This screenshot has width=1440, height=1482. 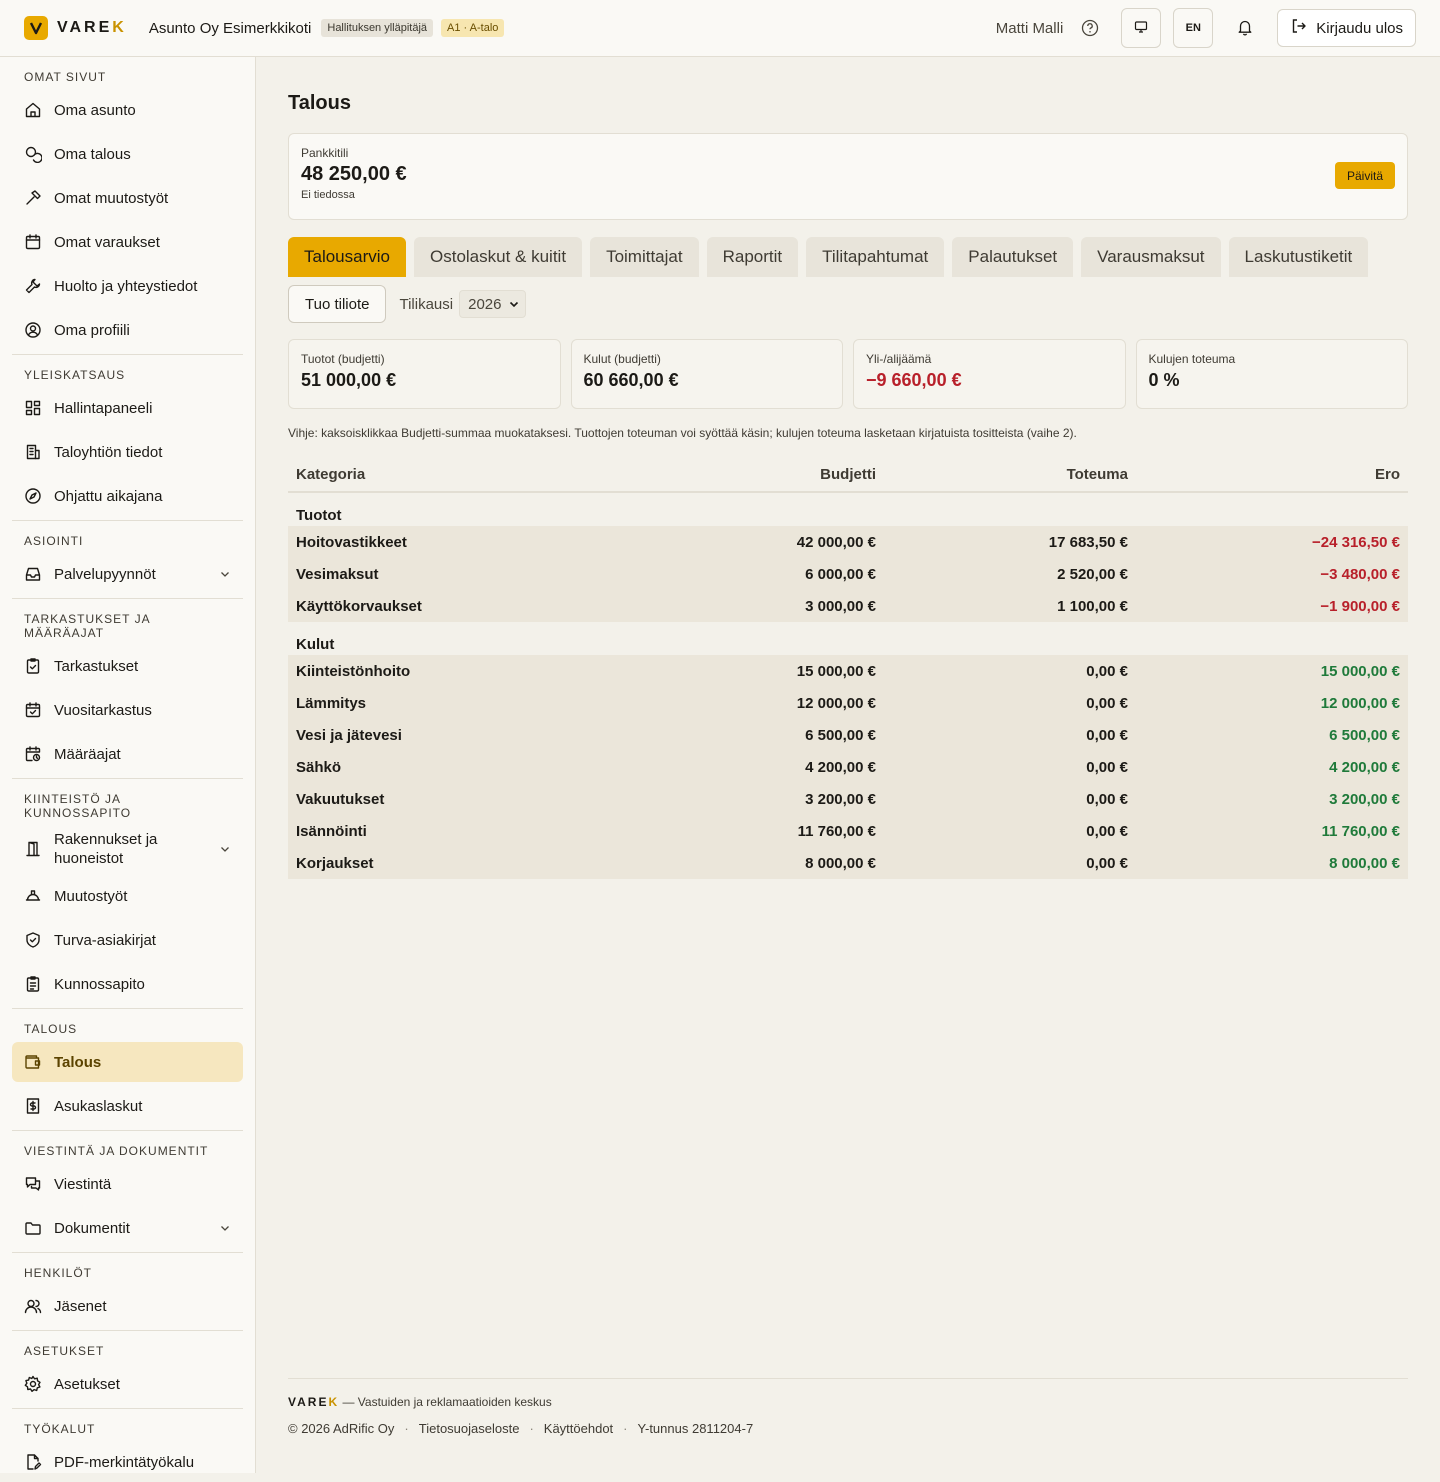 I want to click on table-row: Vakuutukset 3 200,00 € 0,00 € 3 200,00 €, so click(x=848, y=799).